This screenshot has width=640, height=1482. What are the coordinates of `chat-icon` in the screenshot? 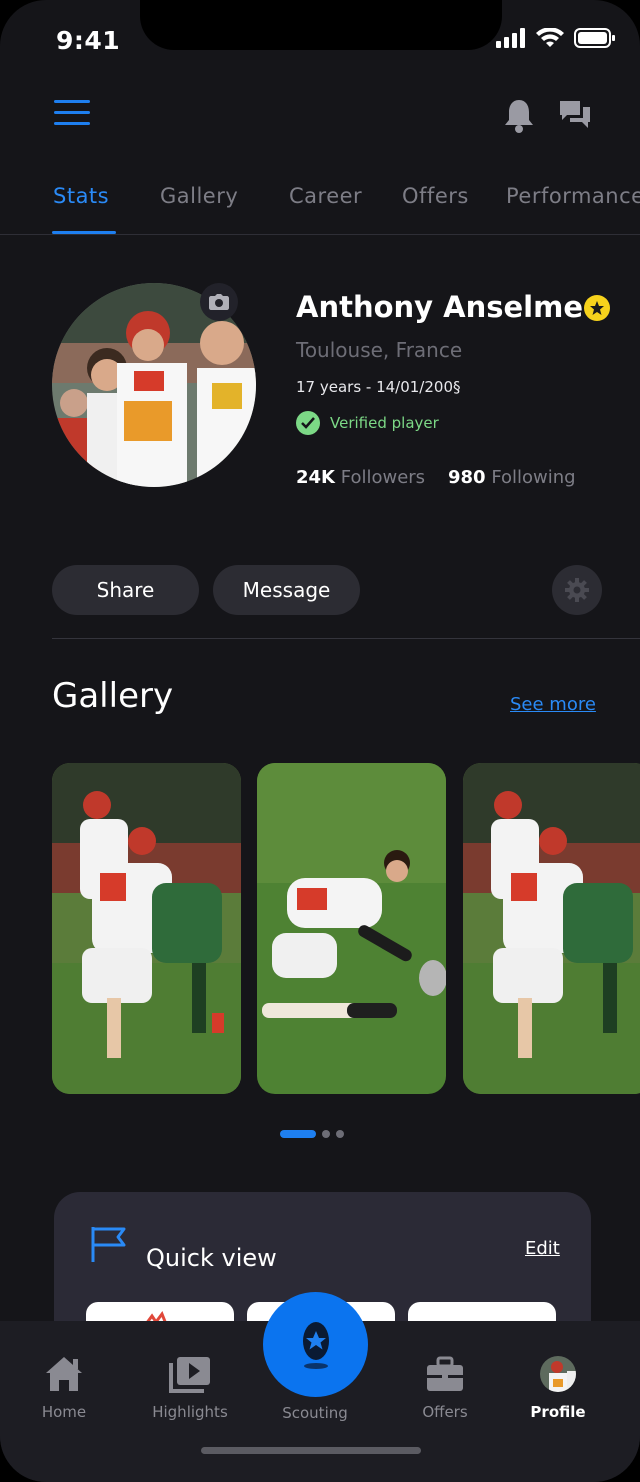 It's located at (575, 115).